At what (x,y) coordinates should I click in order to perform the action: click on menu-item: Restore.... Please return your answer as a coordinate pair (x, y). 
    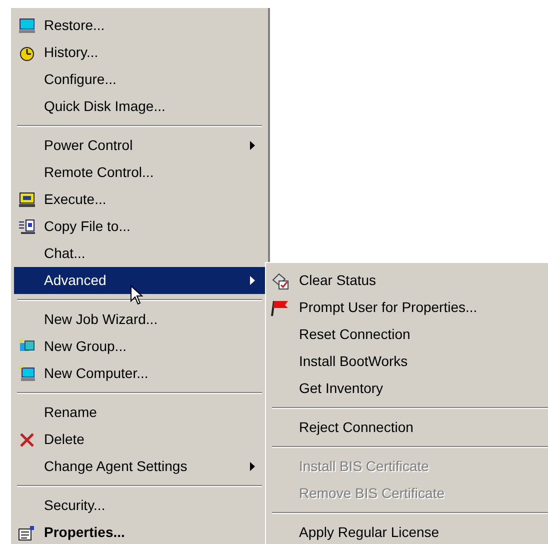
    Looking at the image, I should click on (139, 25).